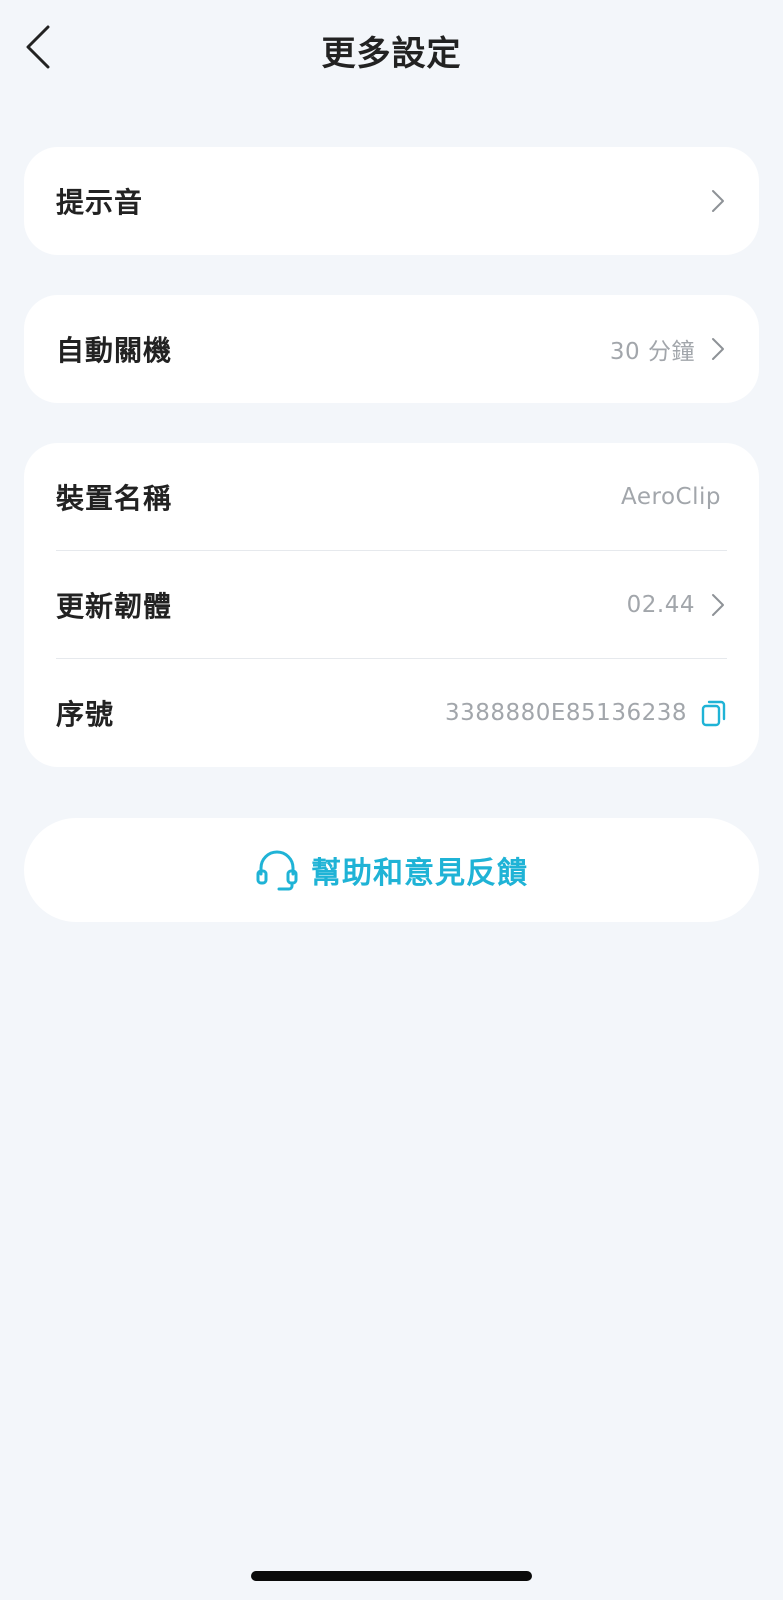 Image resolution: width=783 pixels, height=1600 pixels. I want to click on auto-off-label: 自動關機, so click(114, 350).